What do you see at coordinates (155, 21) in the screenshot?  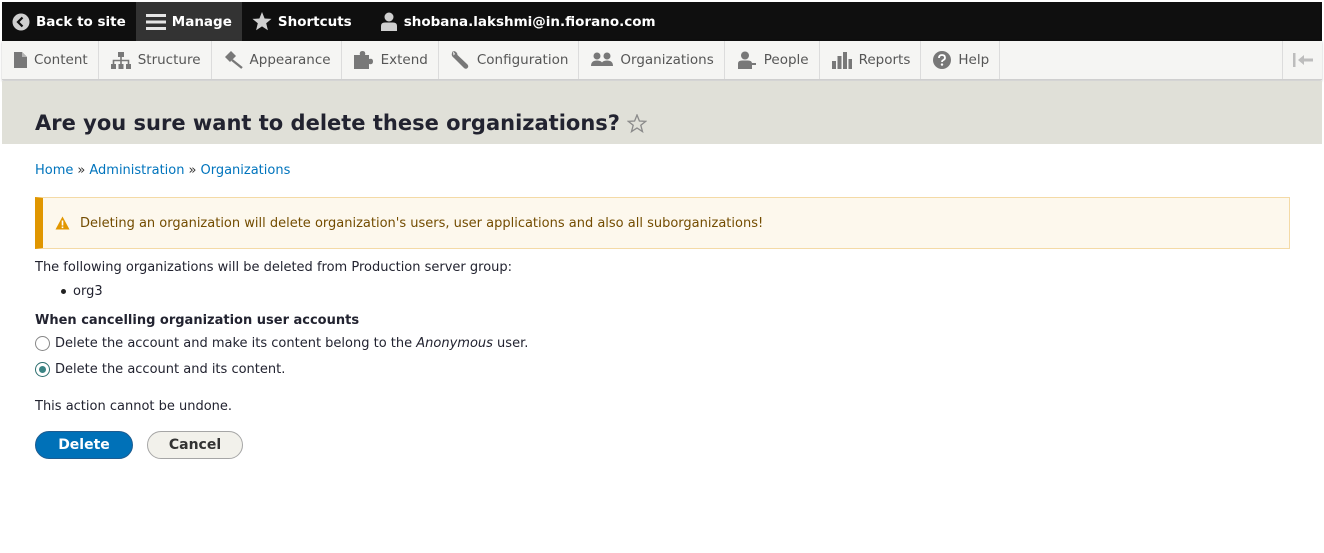 I see `hamburger-icon` at bounding box center [155, 21].